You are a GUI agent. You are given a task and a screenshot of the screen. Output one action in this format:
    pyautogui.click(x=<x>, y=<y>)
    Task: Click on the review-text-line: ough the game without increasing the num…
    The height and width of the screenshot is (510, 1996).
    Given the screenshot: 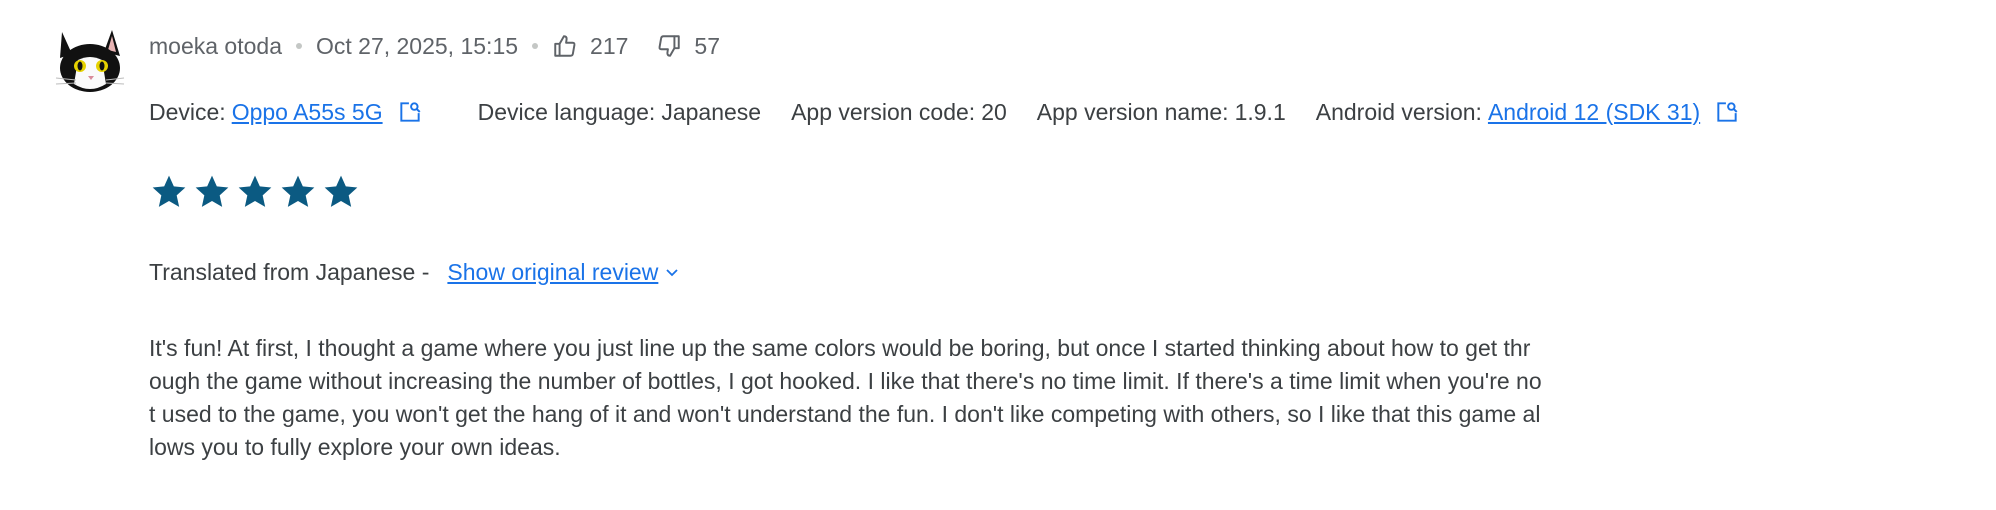 What is the action you would take?
    pyautogui.click(x=845, y=381)
    